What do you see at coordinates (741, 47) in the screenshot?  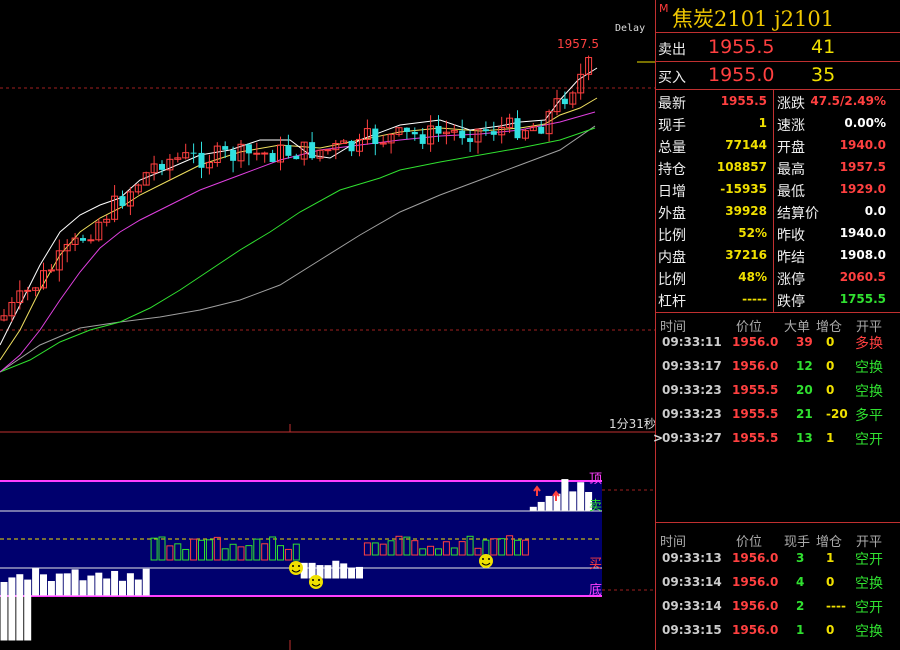 I see `sell-price: 1955.5` at bounding box center [741, 47].